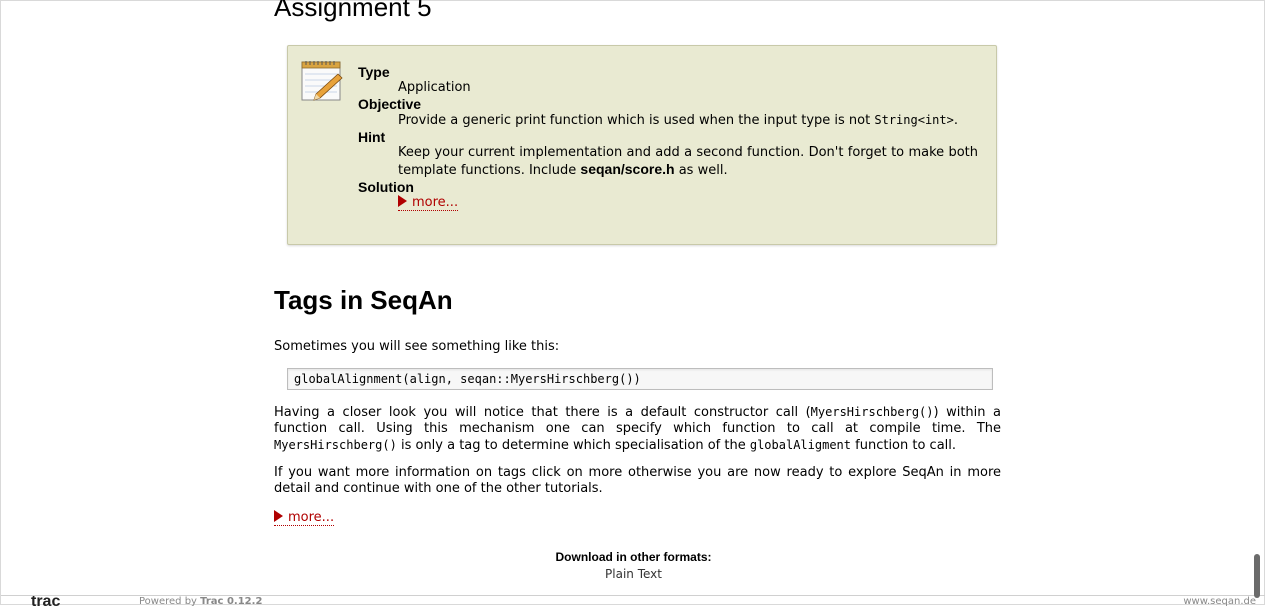 The image size is (1265, 608). I want to click on type-label: Type, so click(374, 72).